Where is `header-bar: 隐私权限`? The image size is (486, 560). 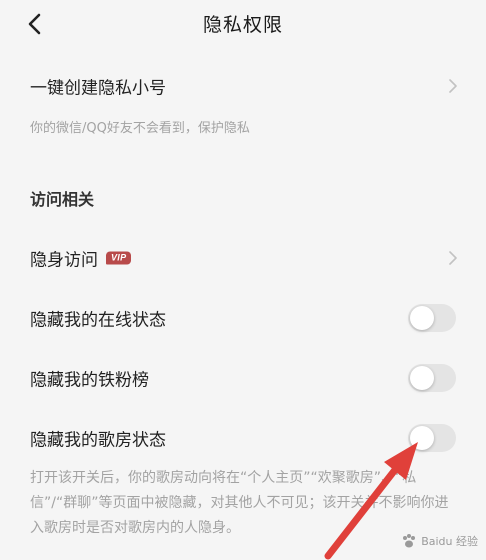
header-bar: 隐私权限 is located at coordinates (243, 24).